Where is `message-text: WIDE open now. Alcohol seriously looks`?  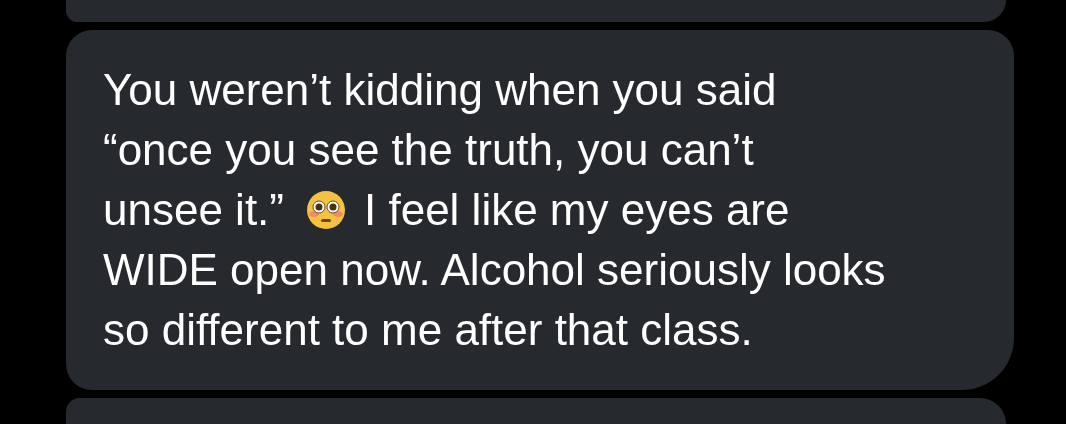
message-text: WIDE open now. Alcohol seriously looks is located at coordinates (494, 270).